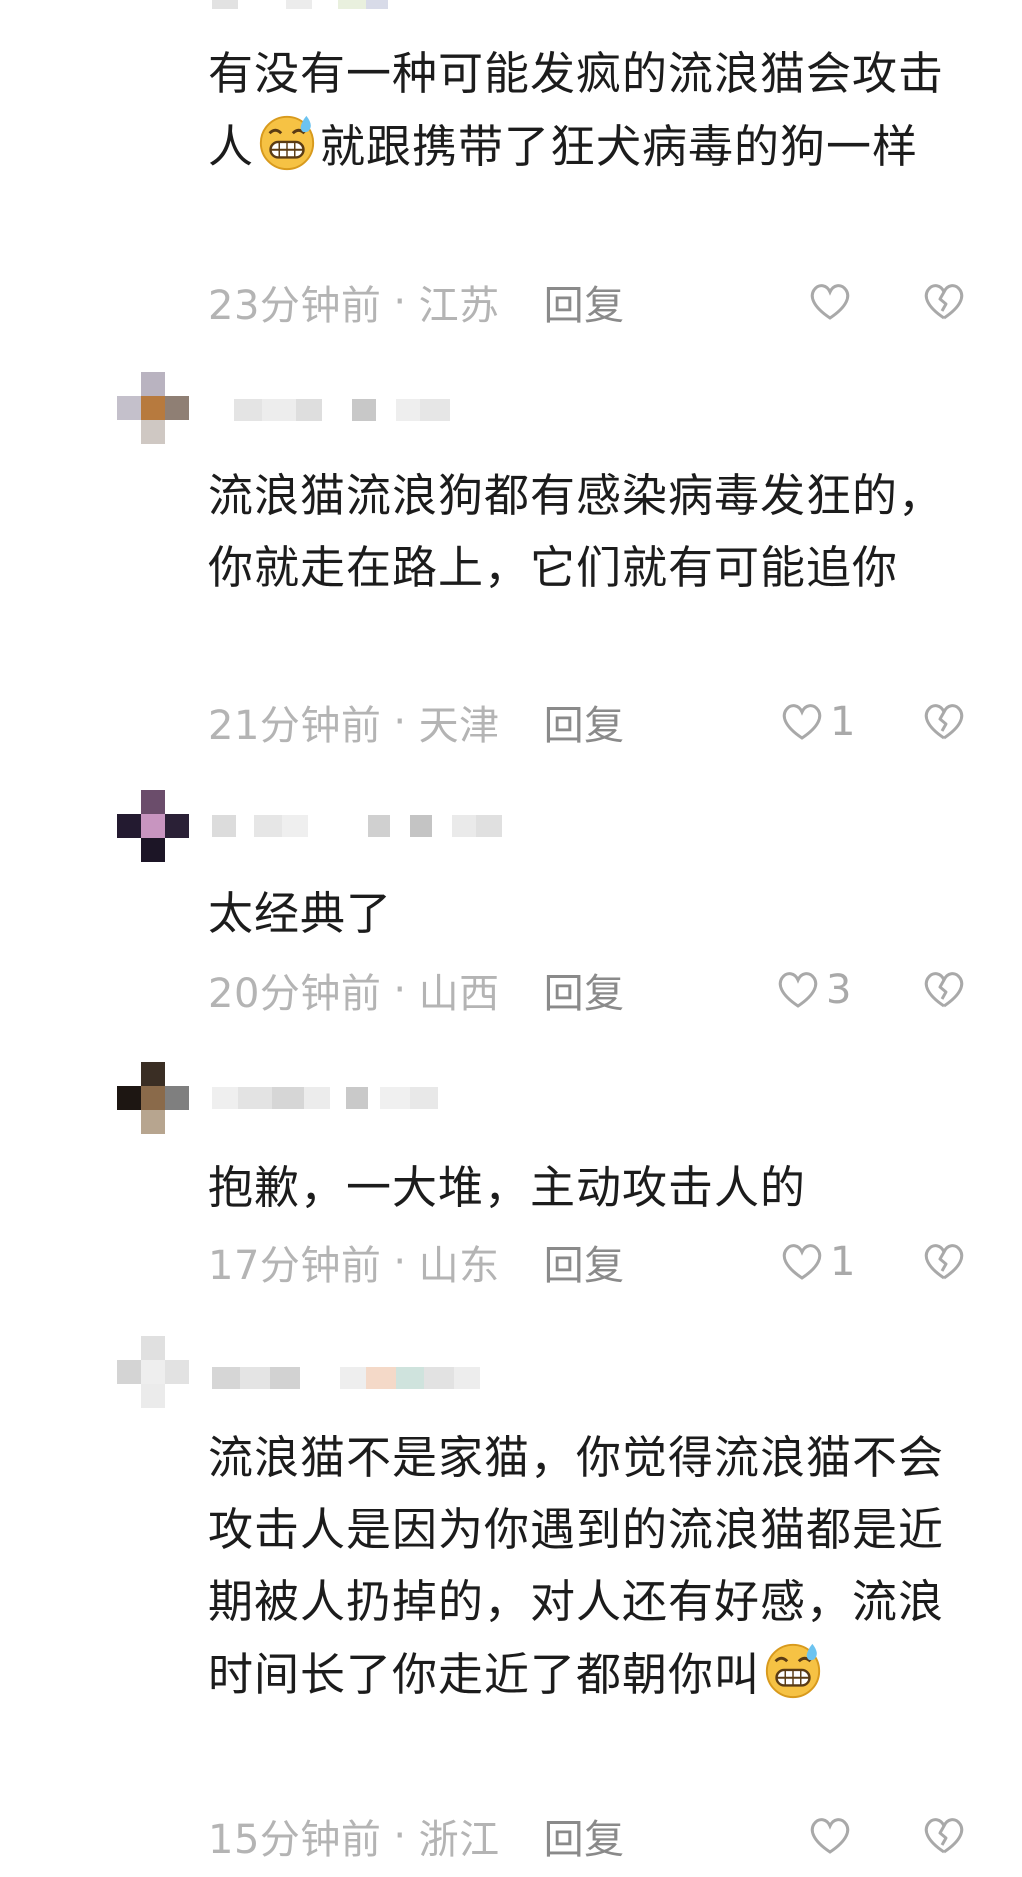 The width and height of the screenshot is (1022, 1877). Describe the element at coordinates (295, 994) in the screenshot. I see `comment-time: 20分钟前` at that location.